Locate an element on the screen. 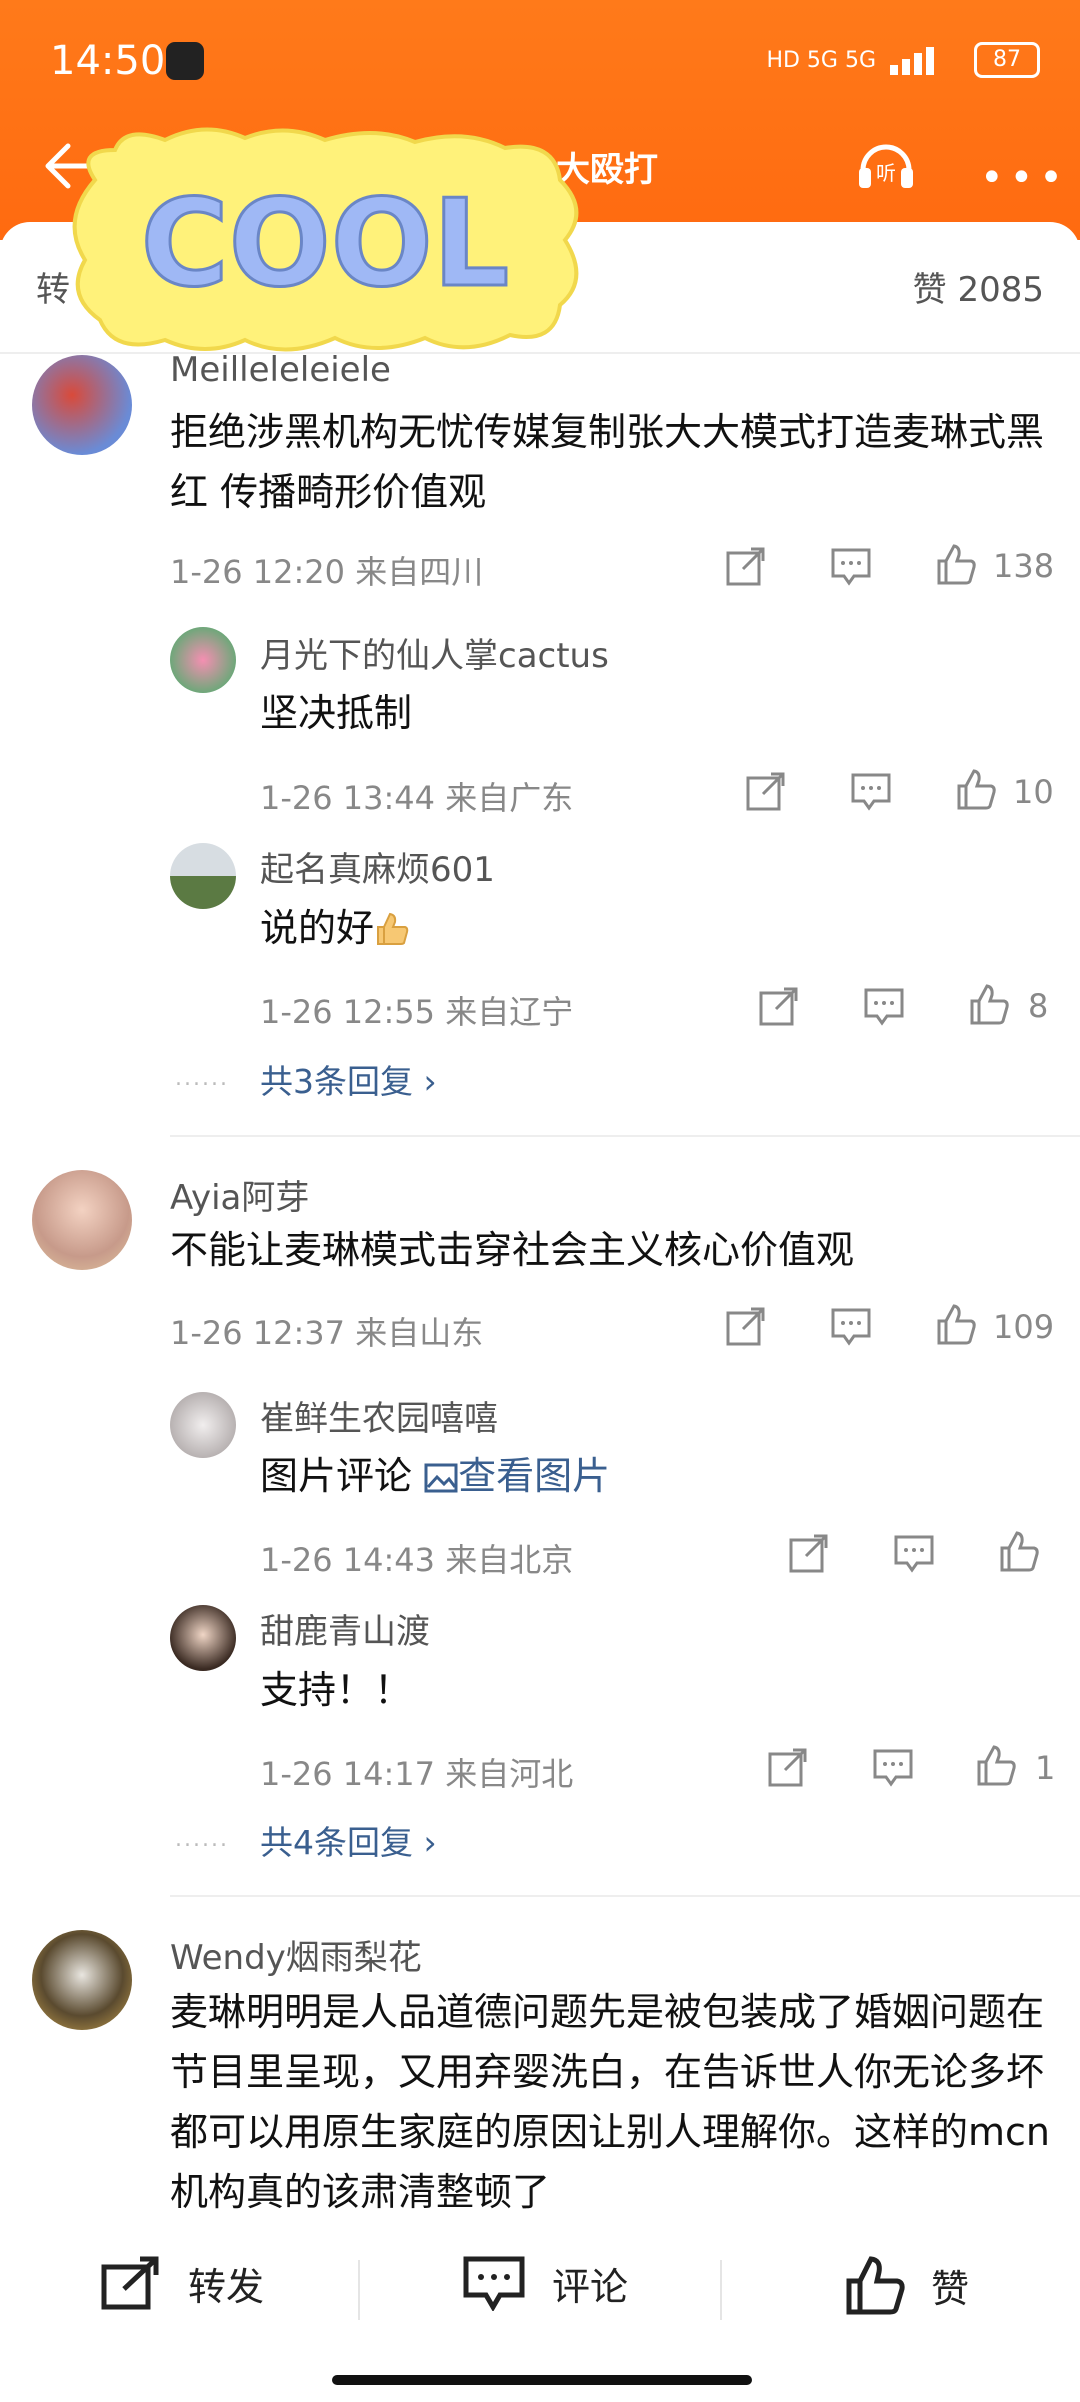 Image resolution: width=1080 pixels, height=2402 pixels. battery-indicator: 87 is located at coordinates (1007, 60).